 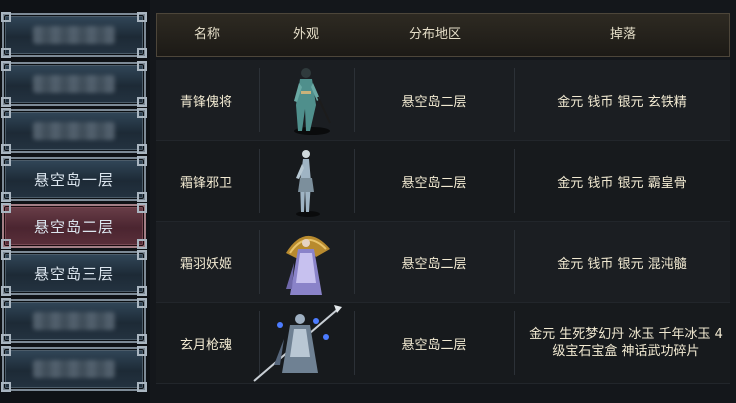 What do you see at coordinates (434, 34) in the screenshot?
I see `header-area: 分布地区` at bounding box center [434, 34].